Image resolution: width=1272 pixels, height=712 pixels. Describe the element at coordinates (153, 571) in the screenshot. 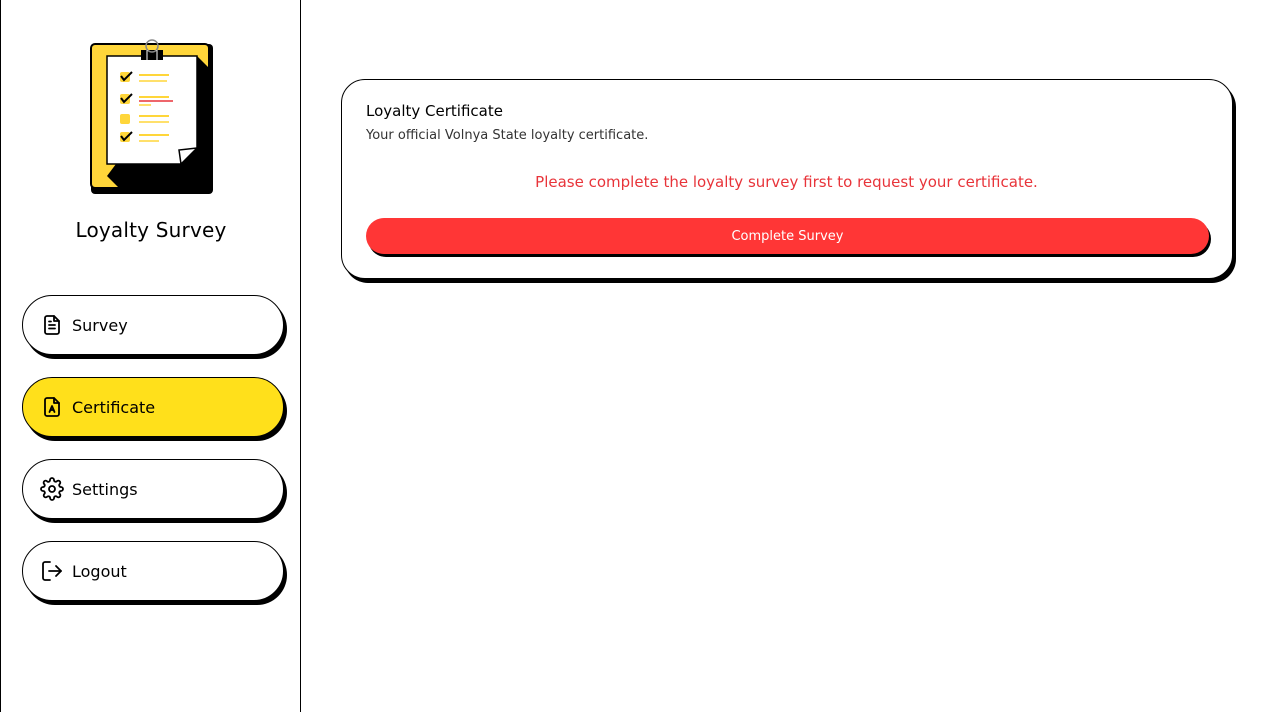

I see `sidebar-item-logout: Logout` at that location.